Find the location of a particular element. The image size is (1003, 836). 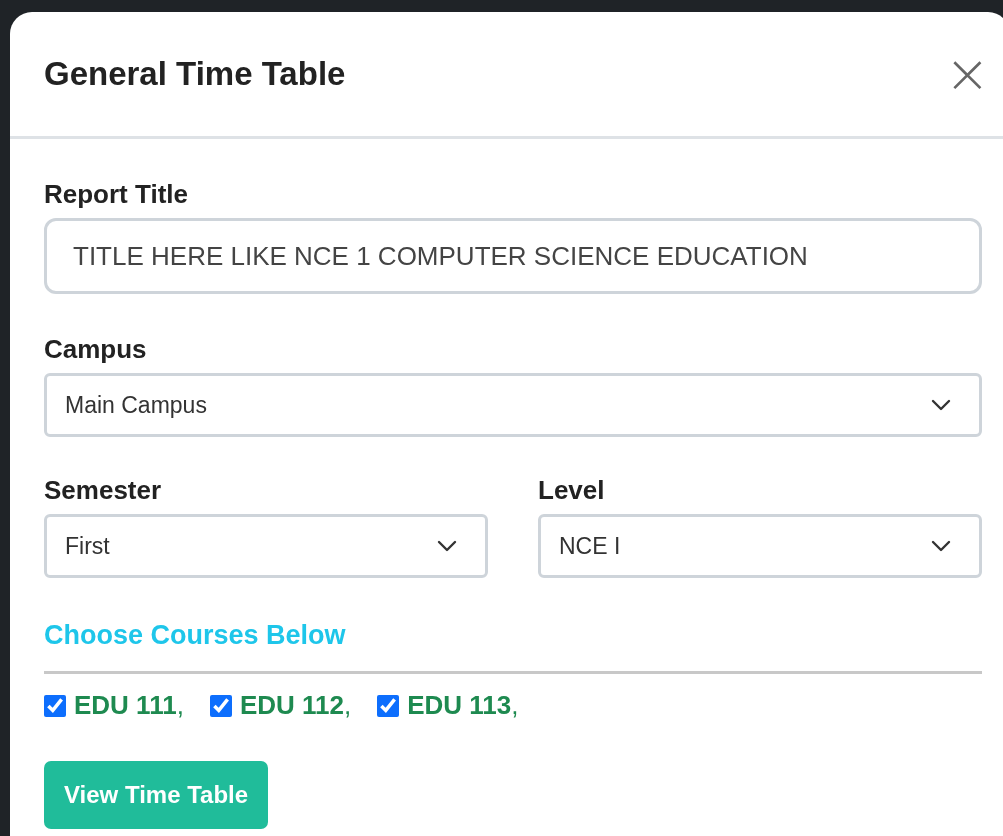

dropdown: NCE I is located at coordinates (760, 546).